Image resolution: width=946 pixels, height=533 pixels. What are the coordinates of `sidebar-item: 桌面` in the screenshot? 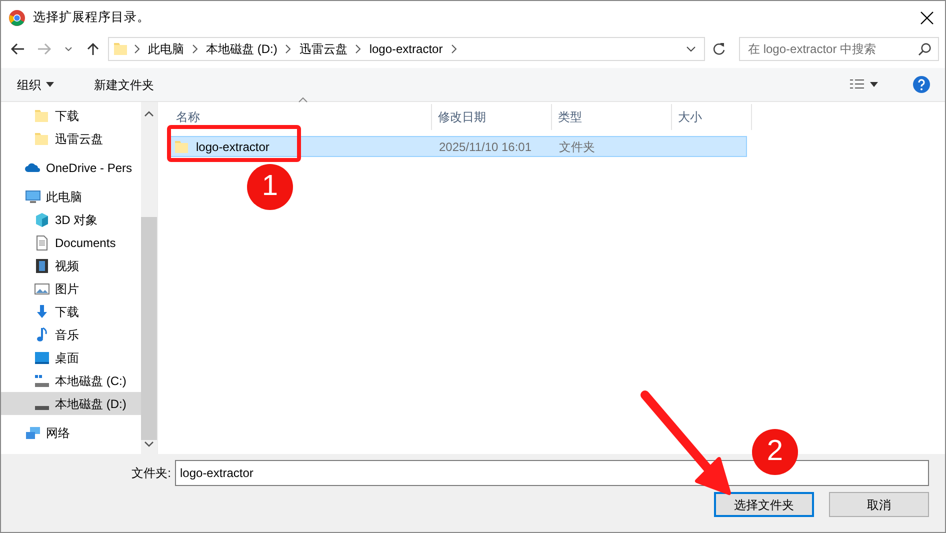 It's located at (71, 357).